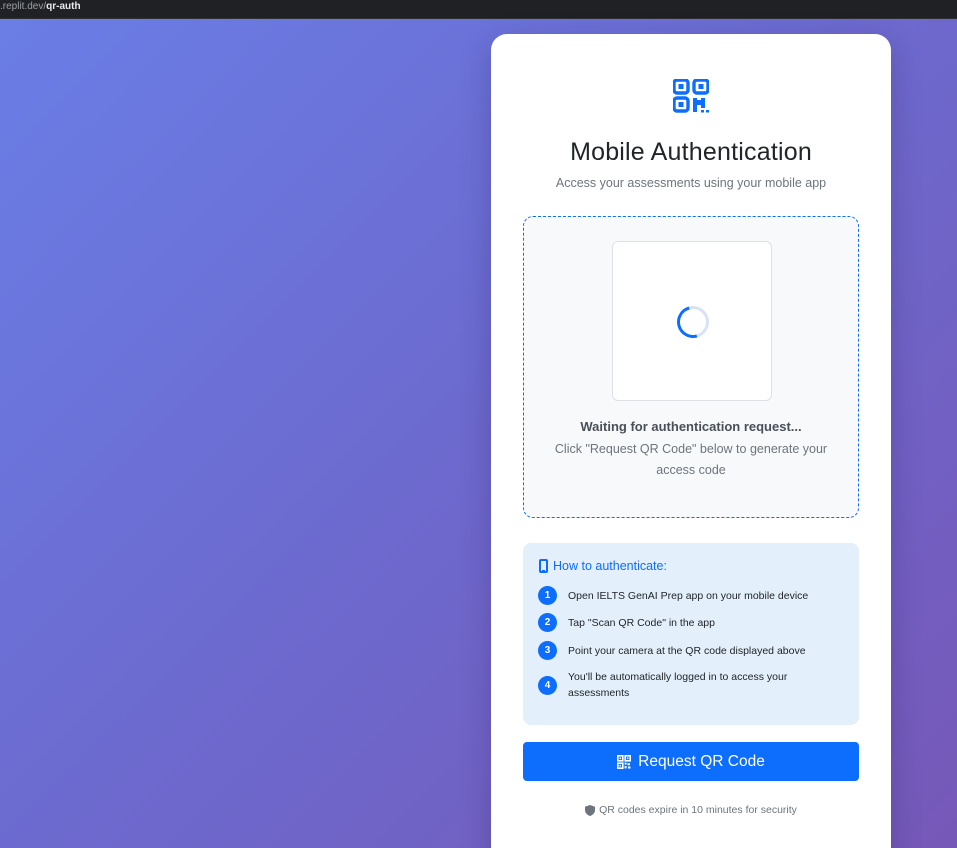 Image resolution: width=957 pixels, height=848 pixels. What do you see at coordinates (547, 650) in the screenshot?
I see `step-number: 3` at bounding box center [547, 650].